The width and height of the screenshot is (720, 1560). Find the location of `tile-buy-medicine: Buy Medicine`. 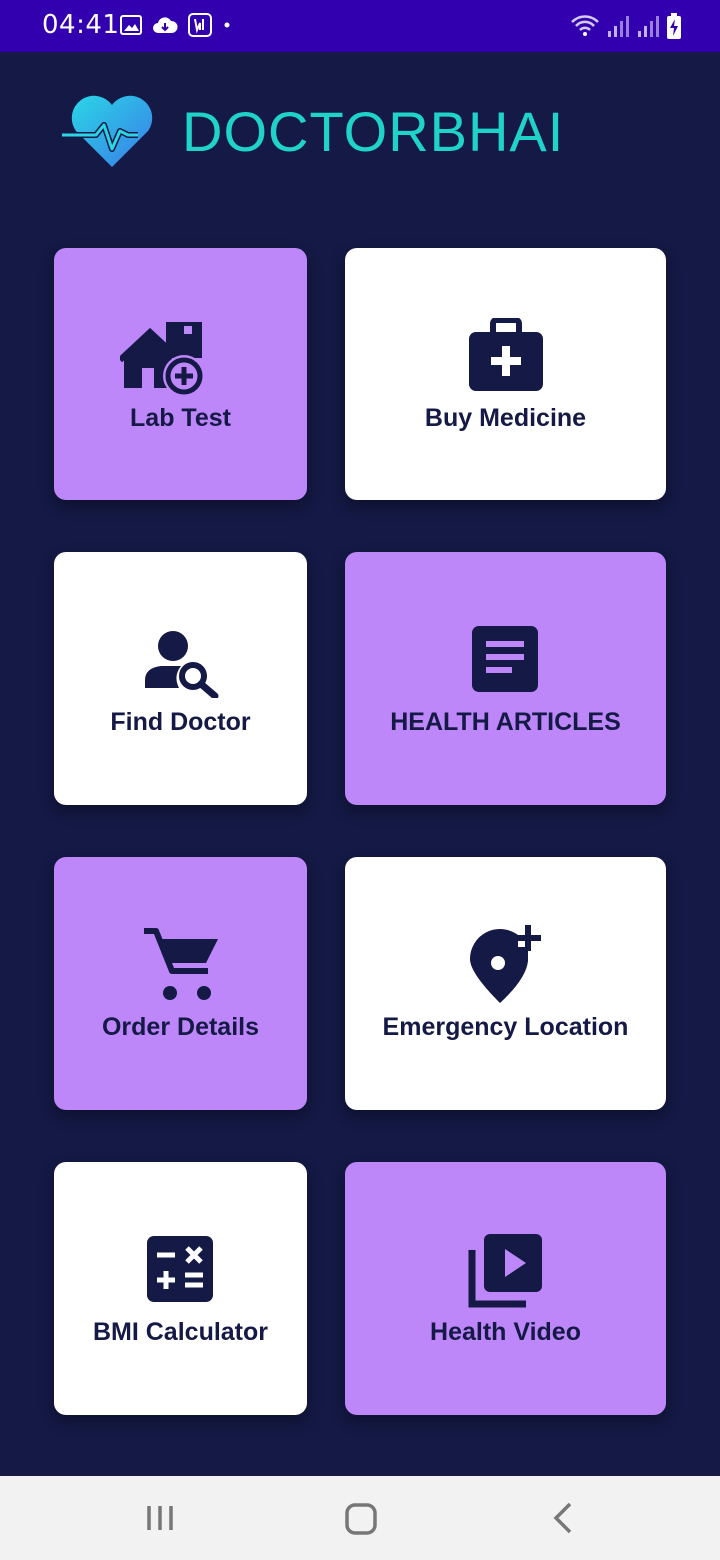

tile-buy-medicine: Buy Medicine is located at coordinates (505, 374).